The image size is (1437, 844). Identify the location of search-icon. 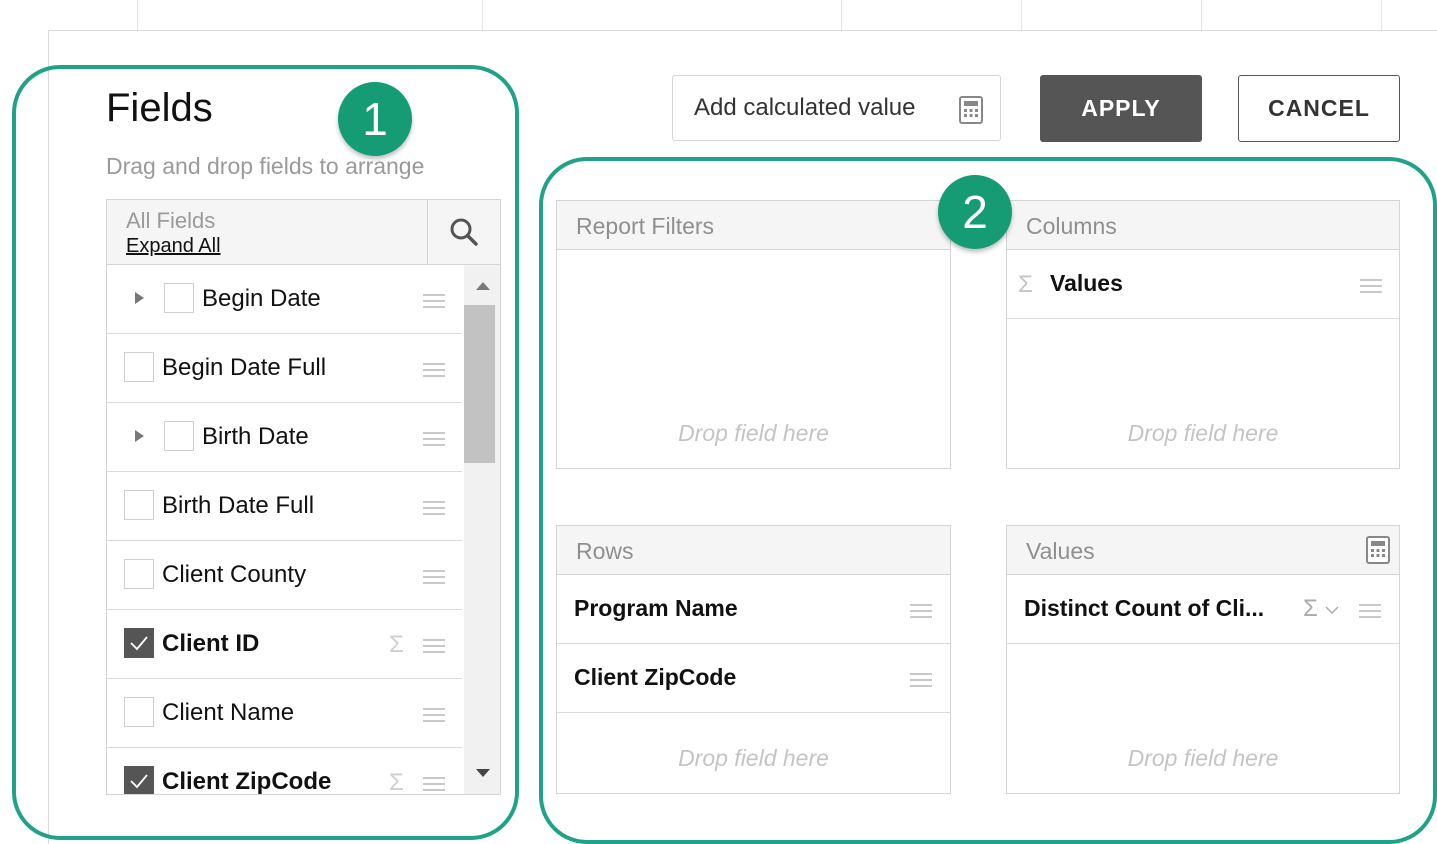
(464, 232).